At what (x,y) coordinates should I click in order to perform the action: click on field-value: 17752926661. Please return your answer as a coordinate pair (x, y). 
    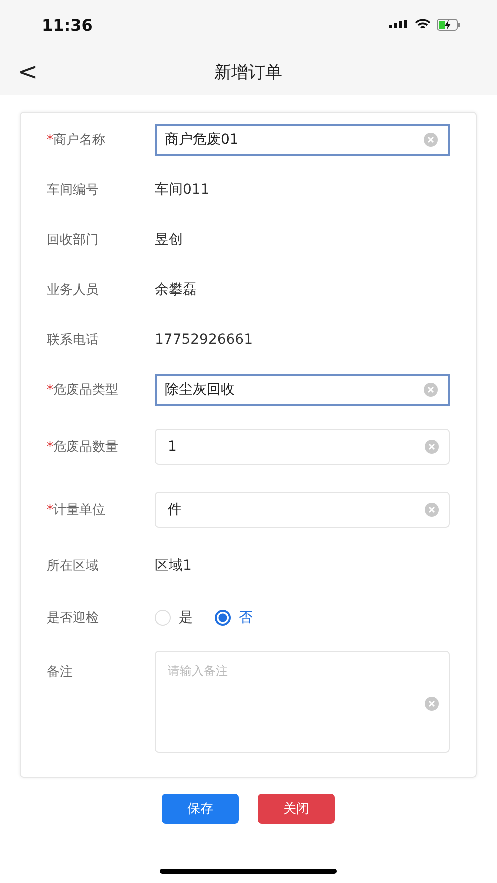
    Looking at the image, I should click on (204, 340).